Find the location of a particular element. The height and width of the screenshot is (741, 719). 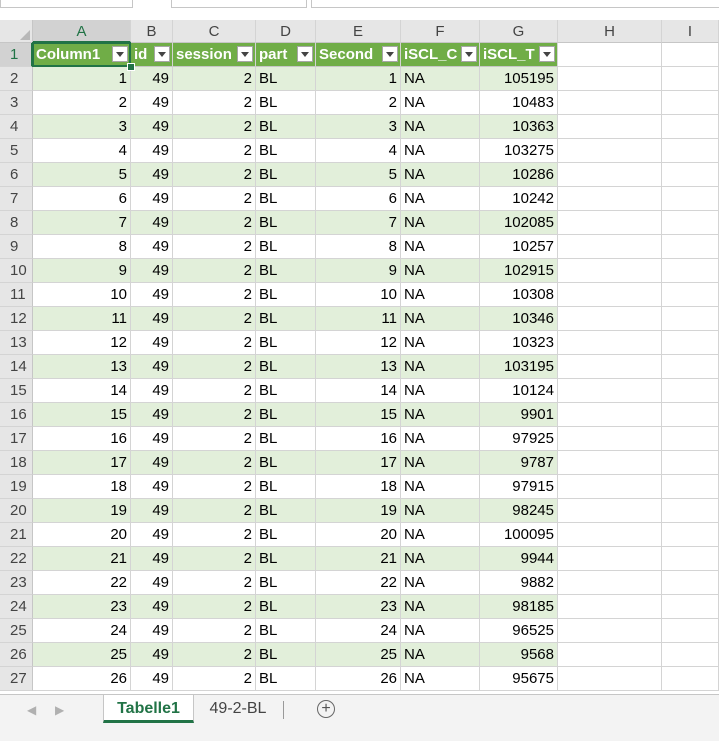

table-cell: 9568 is located at coordinates (519, 655).